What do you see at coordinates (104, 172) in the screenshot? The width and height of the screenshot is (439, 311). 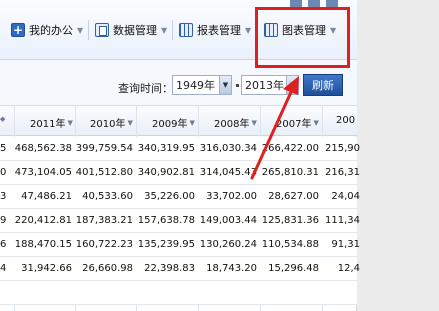 I see `table-cell: 401,512.80` at bounding box center [104, 172].